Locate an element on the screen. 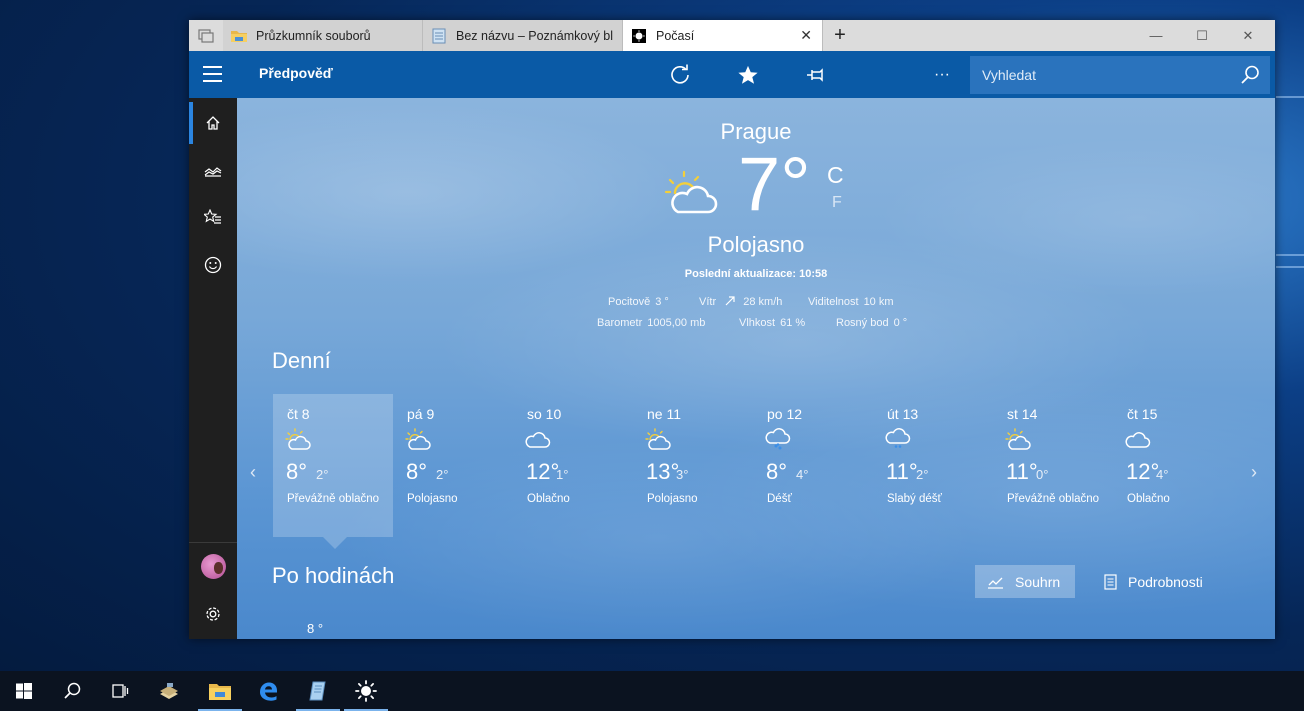  home-icon is located at coordinates (213, 123).